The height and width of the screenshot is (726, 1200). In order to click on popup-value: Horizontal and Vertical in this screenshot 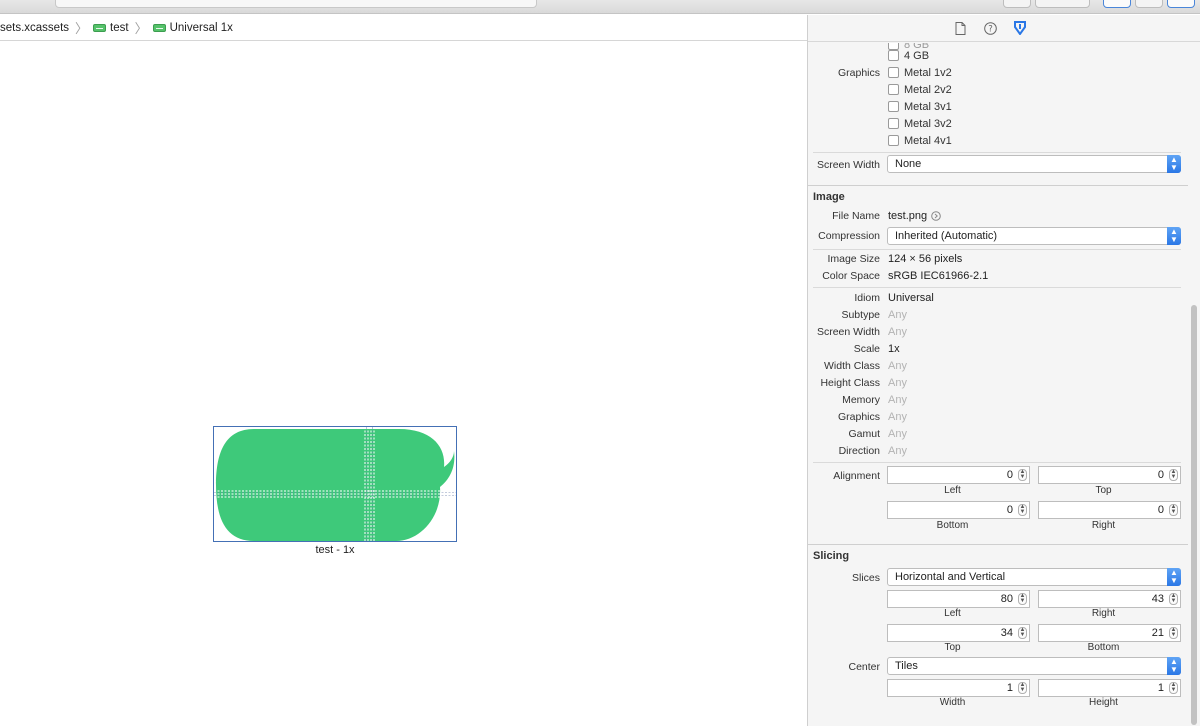, I will do `click(950, 577)`.